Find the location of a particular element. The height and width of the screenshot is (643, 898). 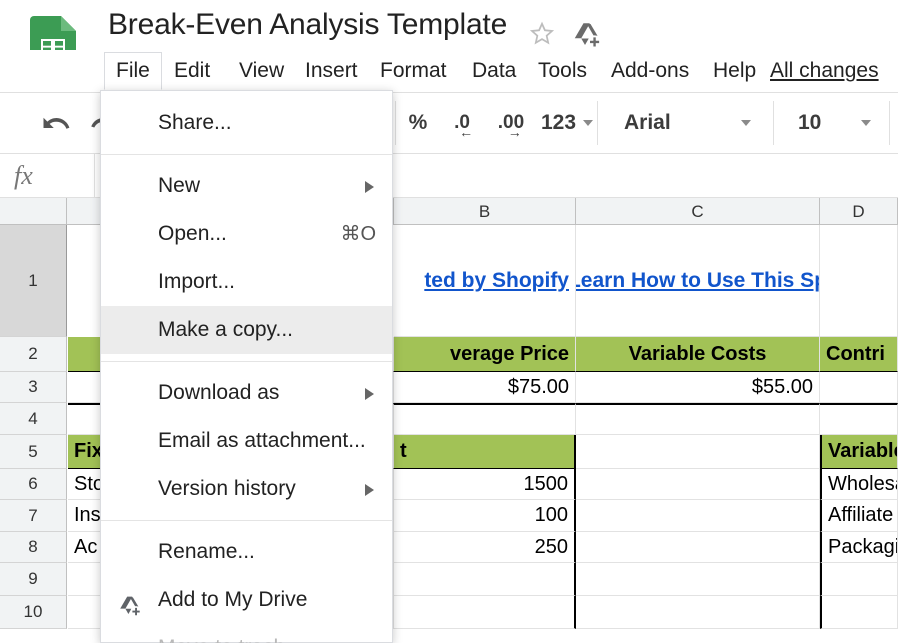

cell-D10 is located at coordinates (859, 612).